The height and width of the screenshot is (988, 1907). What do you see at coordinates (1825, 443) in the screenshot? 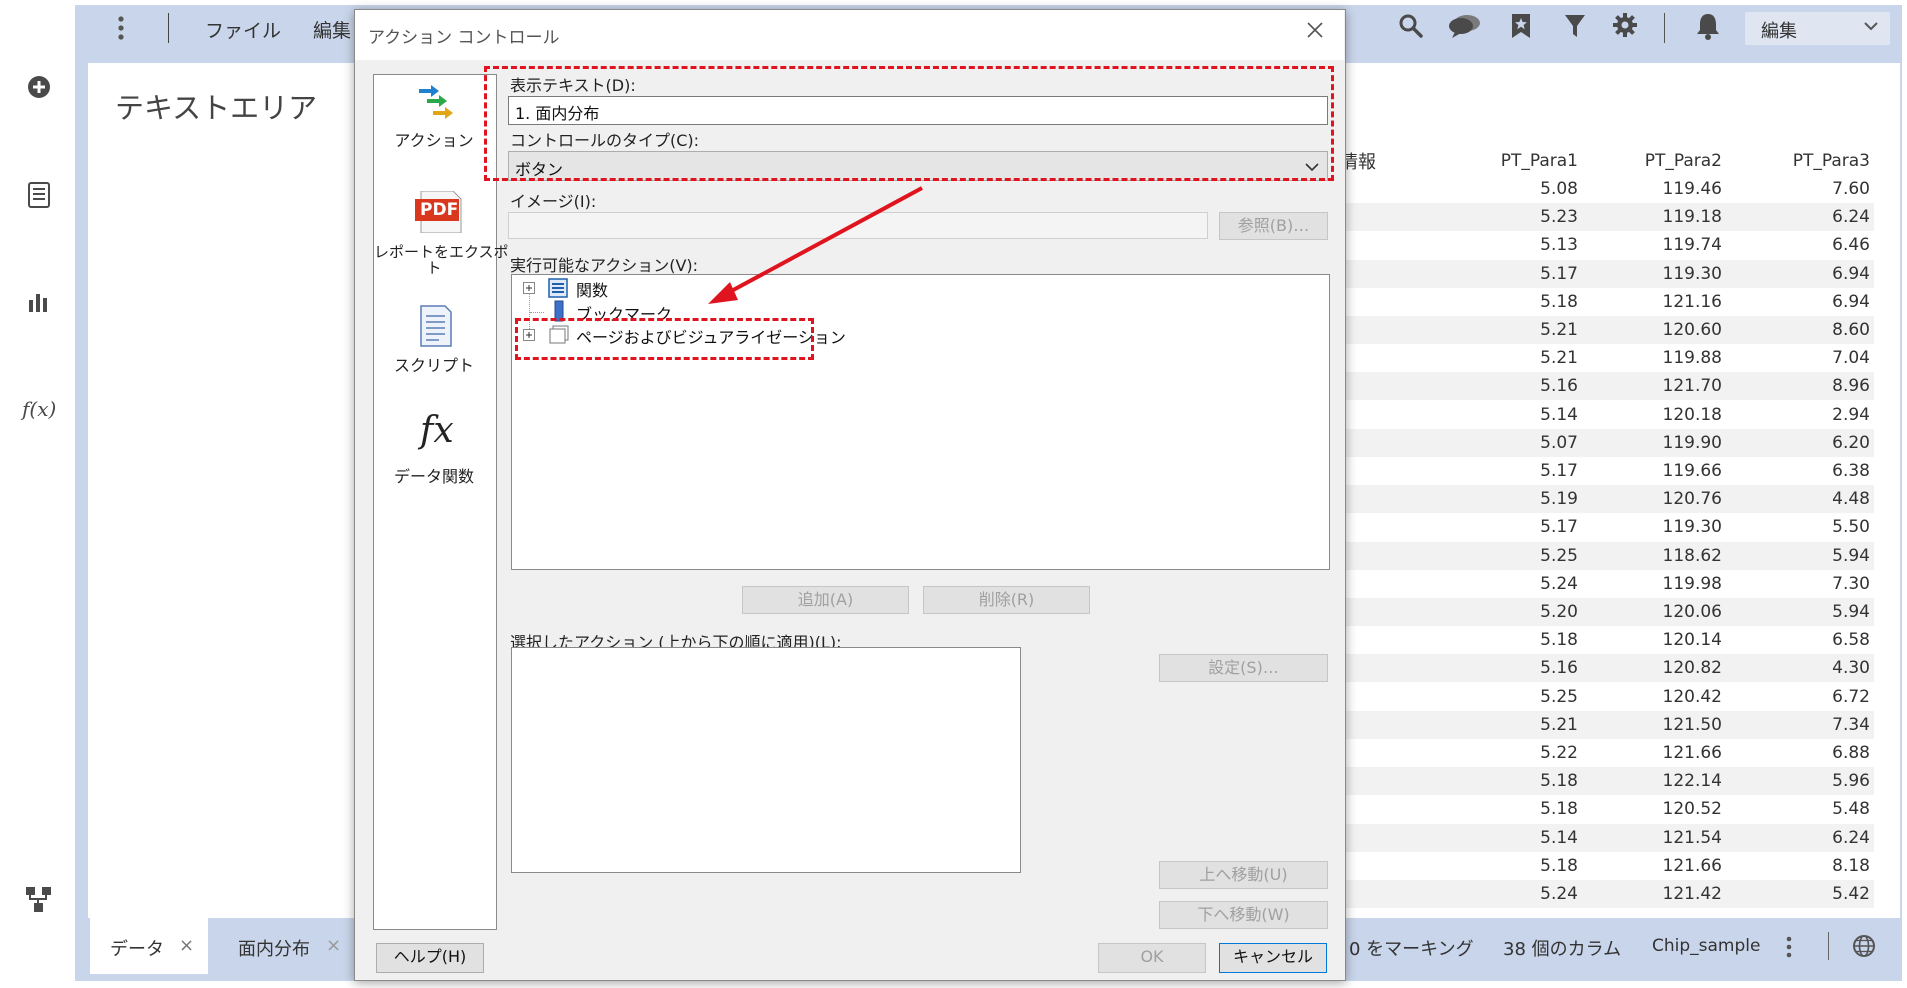
I see `table-cell: 6.20` at bounding box center [1825, 443].